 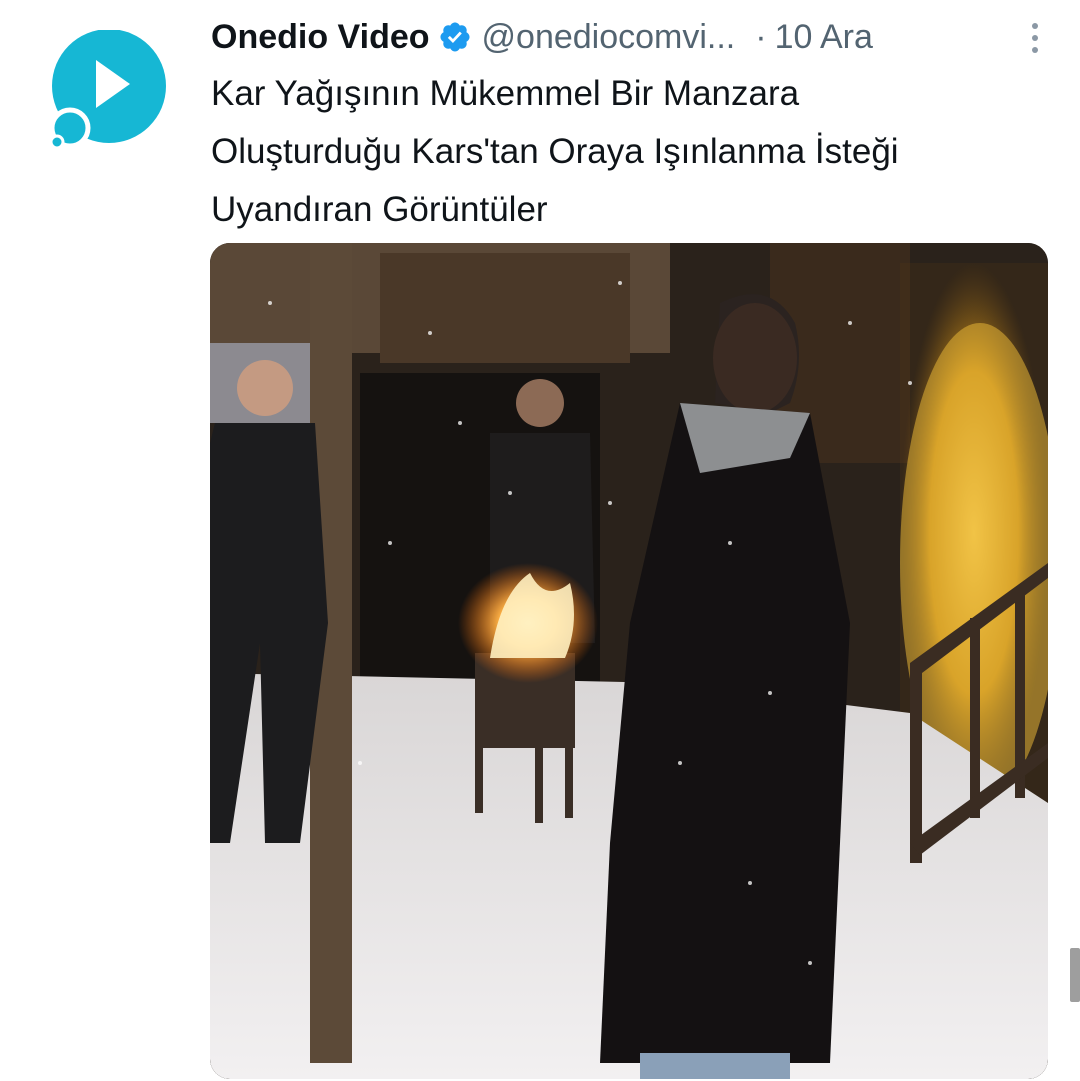 What do you see at coordinates (455, 37) in the screenshot?
I see `verified-badge-icon` at bounding box center [455, 37].